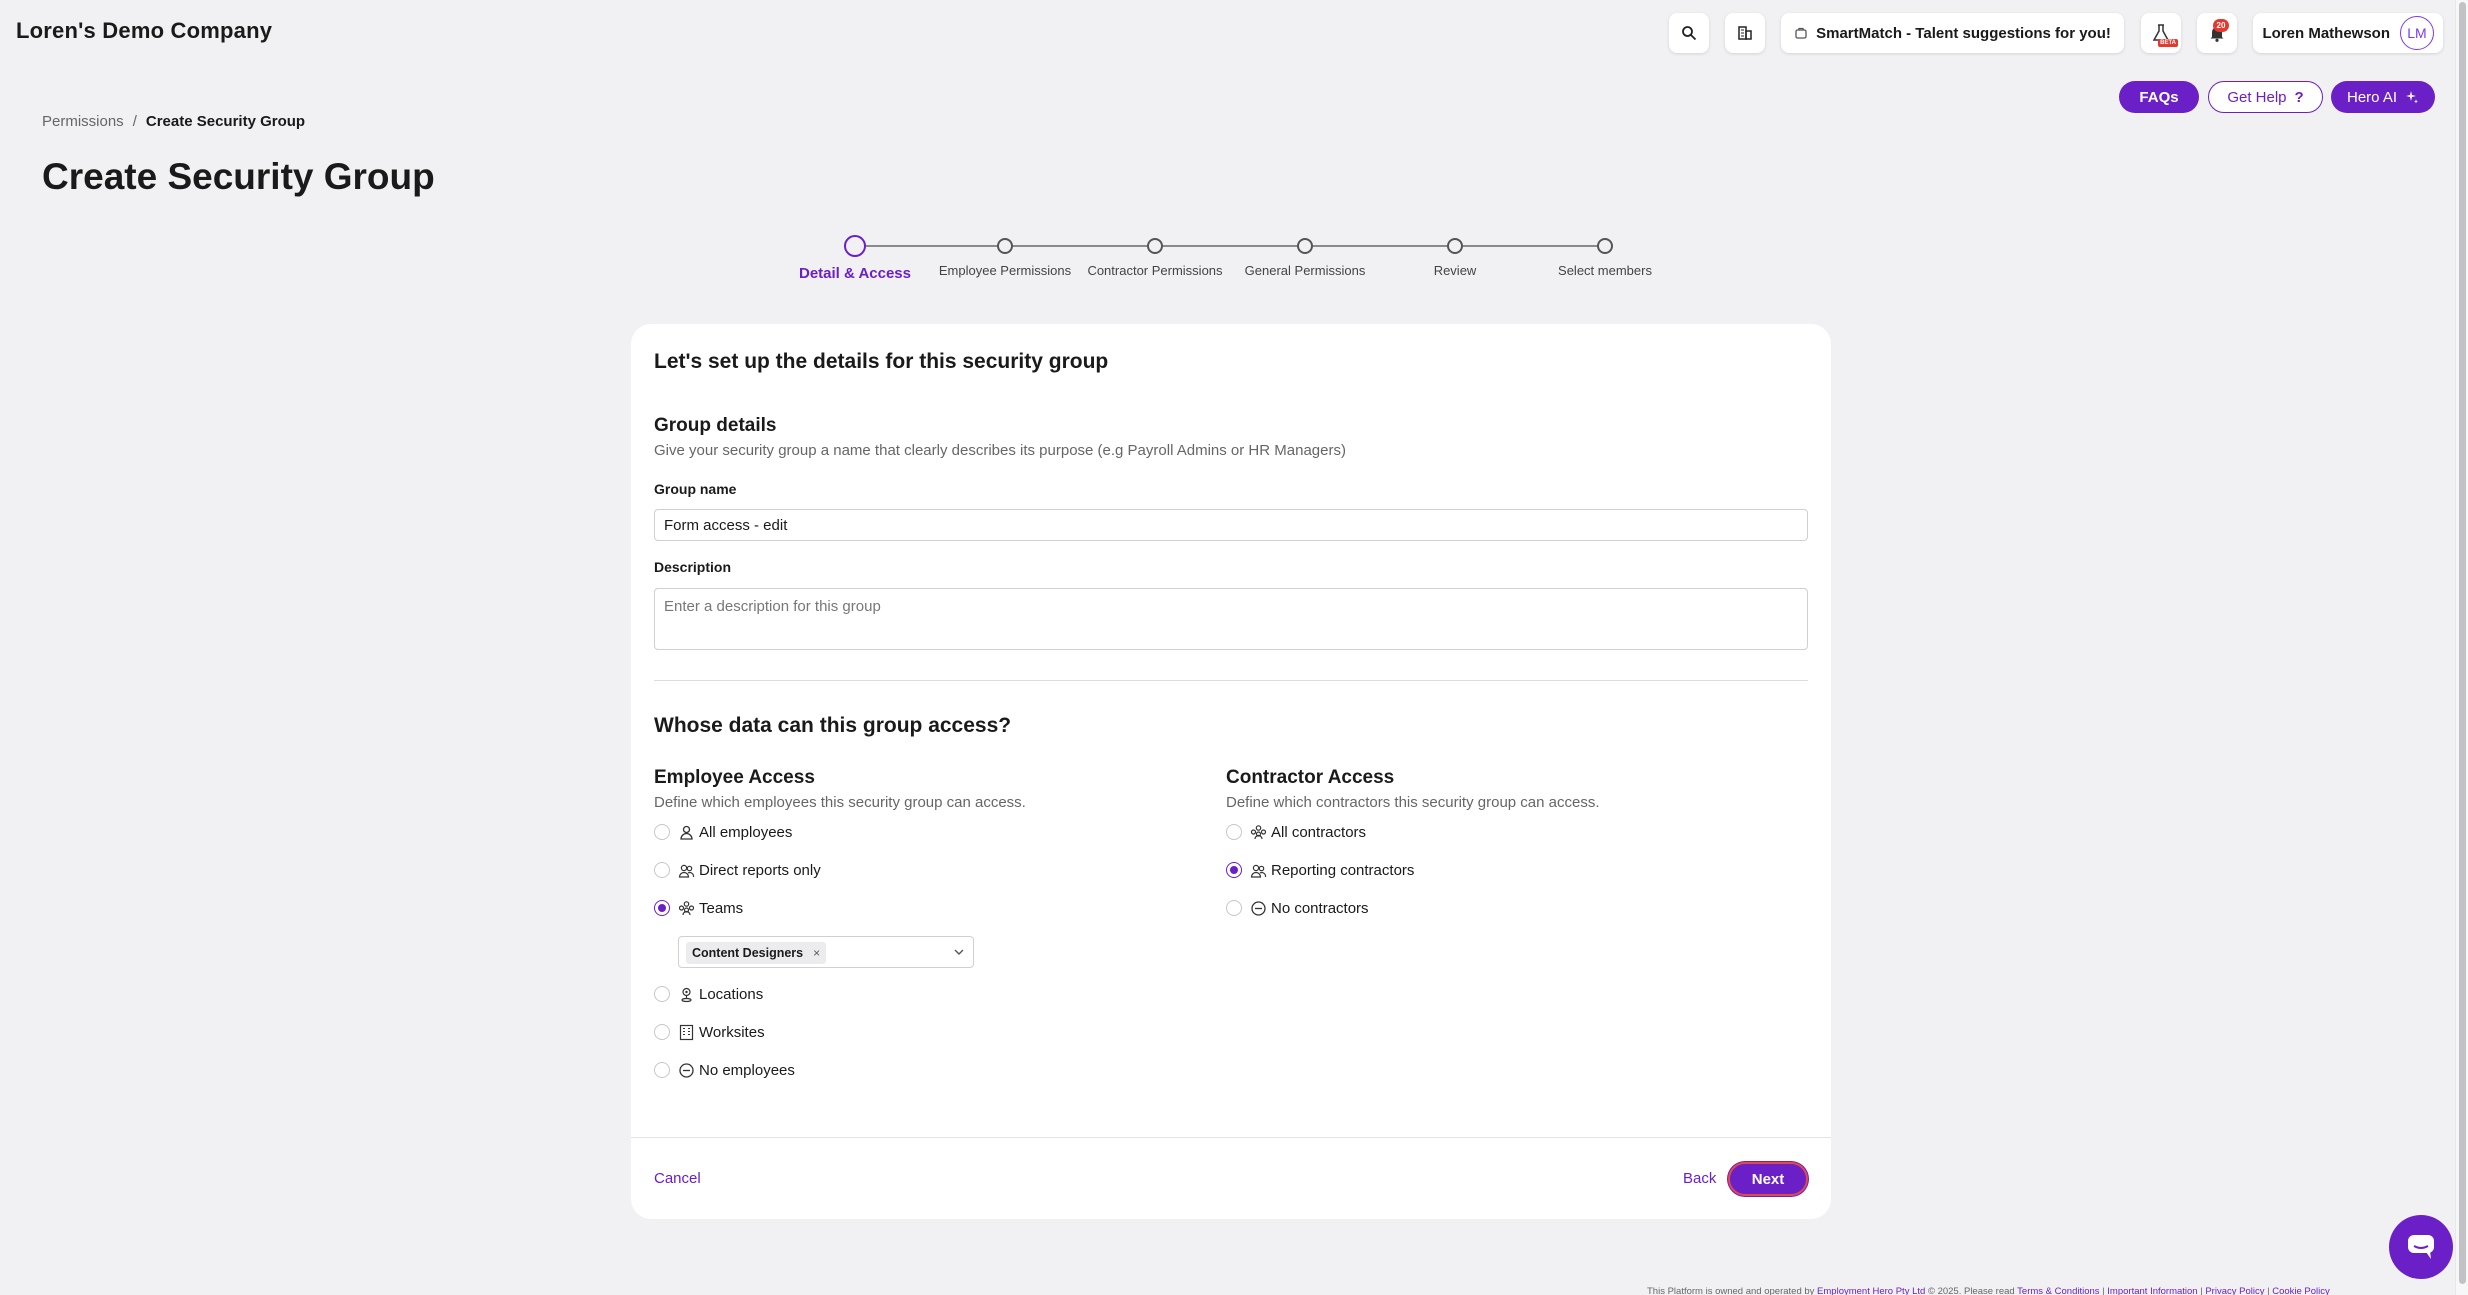 The height and width of the screenshot is (1295, 2468). What do you see at coordinates (709, 1032) in the screenshot?
I see `radio-worksites: Worksites` at bounding box center [709, 1032].